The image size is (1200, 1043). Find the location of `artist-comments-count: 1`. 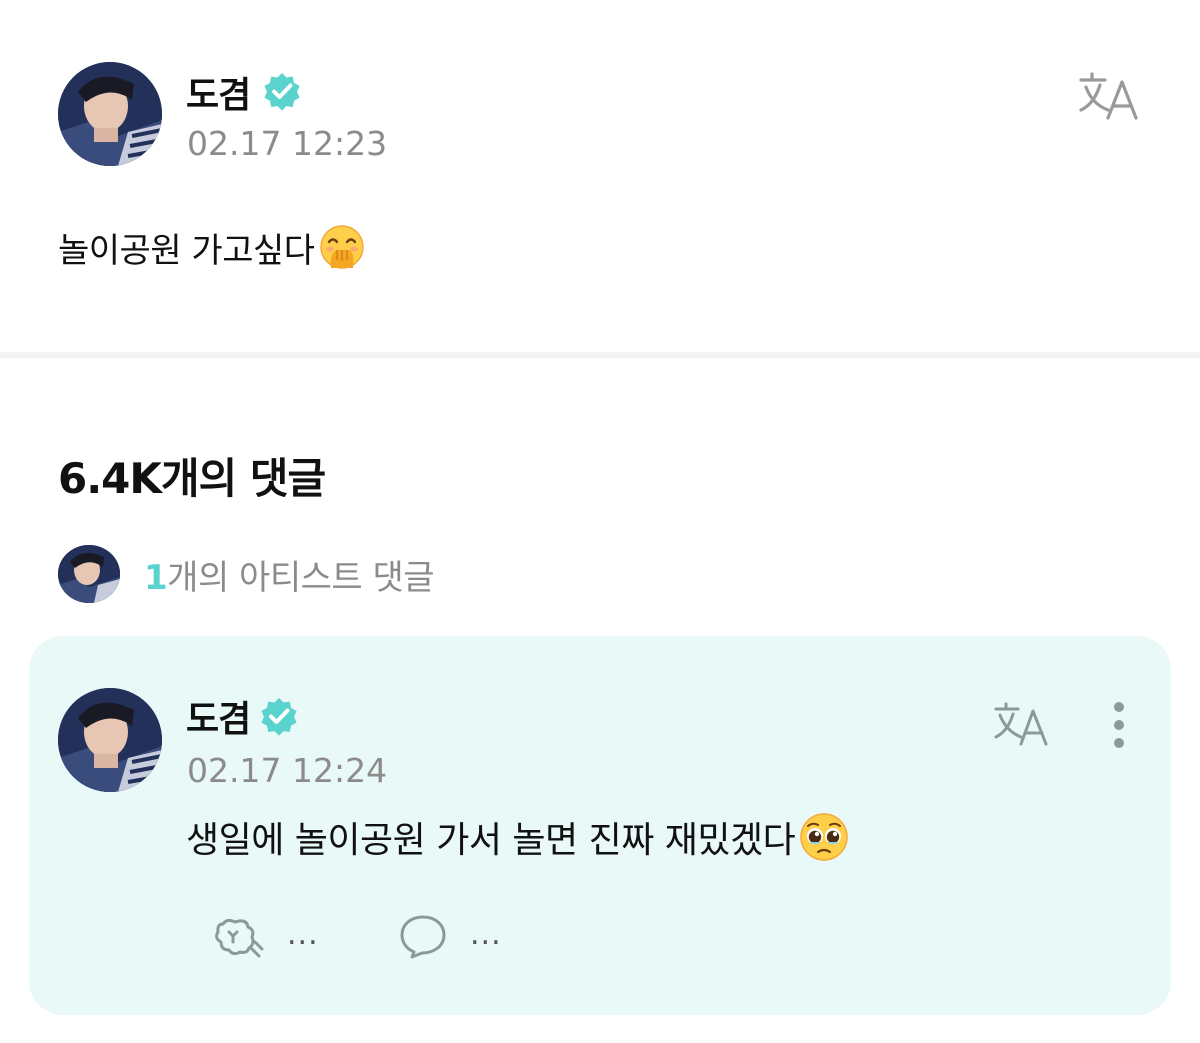

artist-comments-count: 1 is located at coordinates (156, 577).